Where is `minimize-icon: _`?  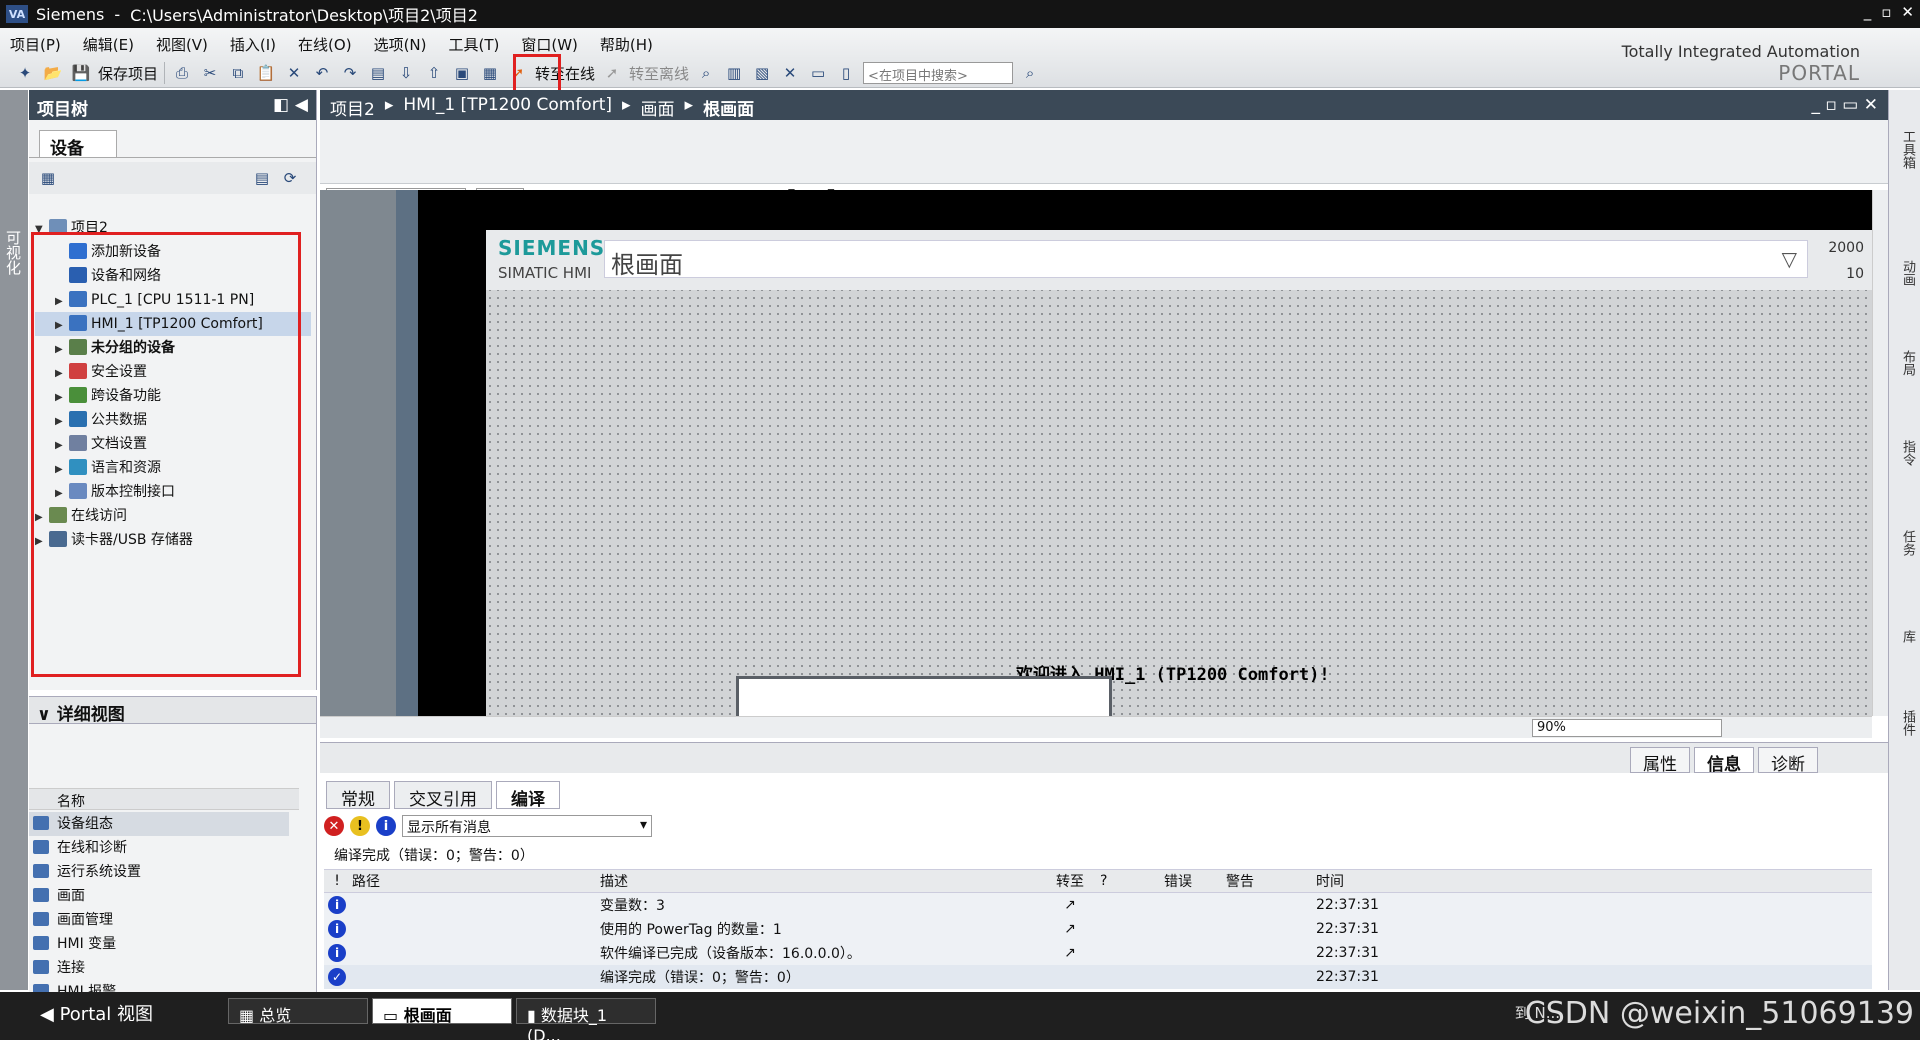 minimize-icon: _ is located at coordinates (1868, 12).